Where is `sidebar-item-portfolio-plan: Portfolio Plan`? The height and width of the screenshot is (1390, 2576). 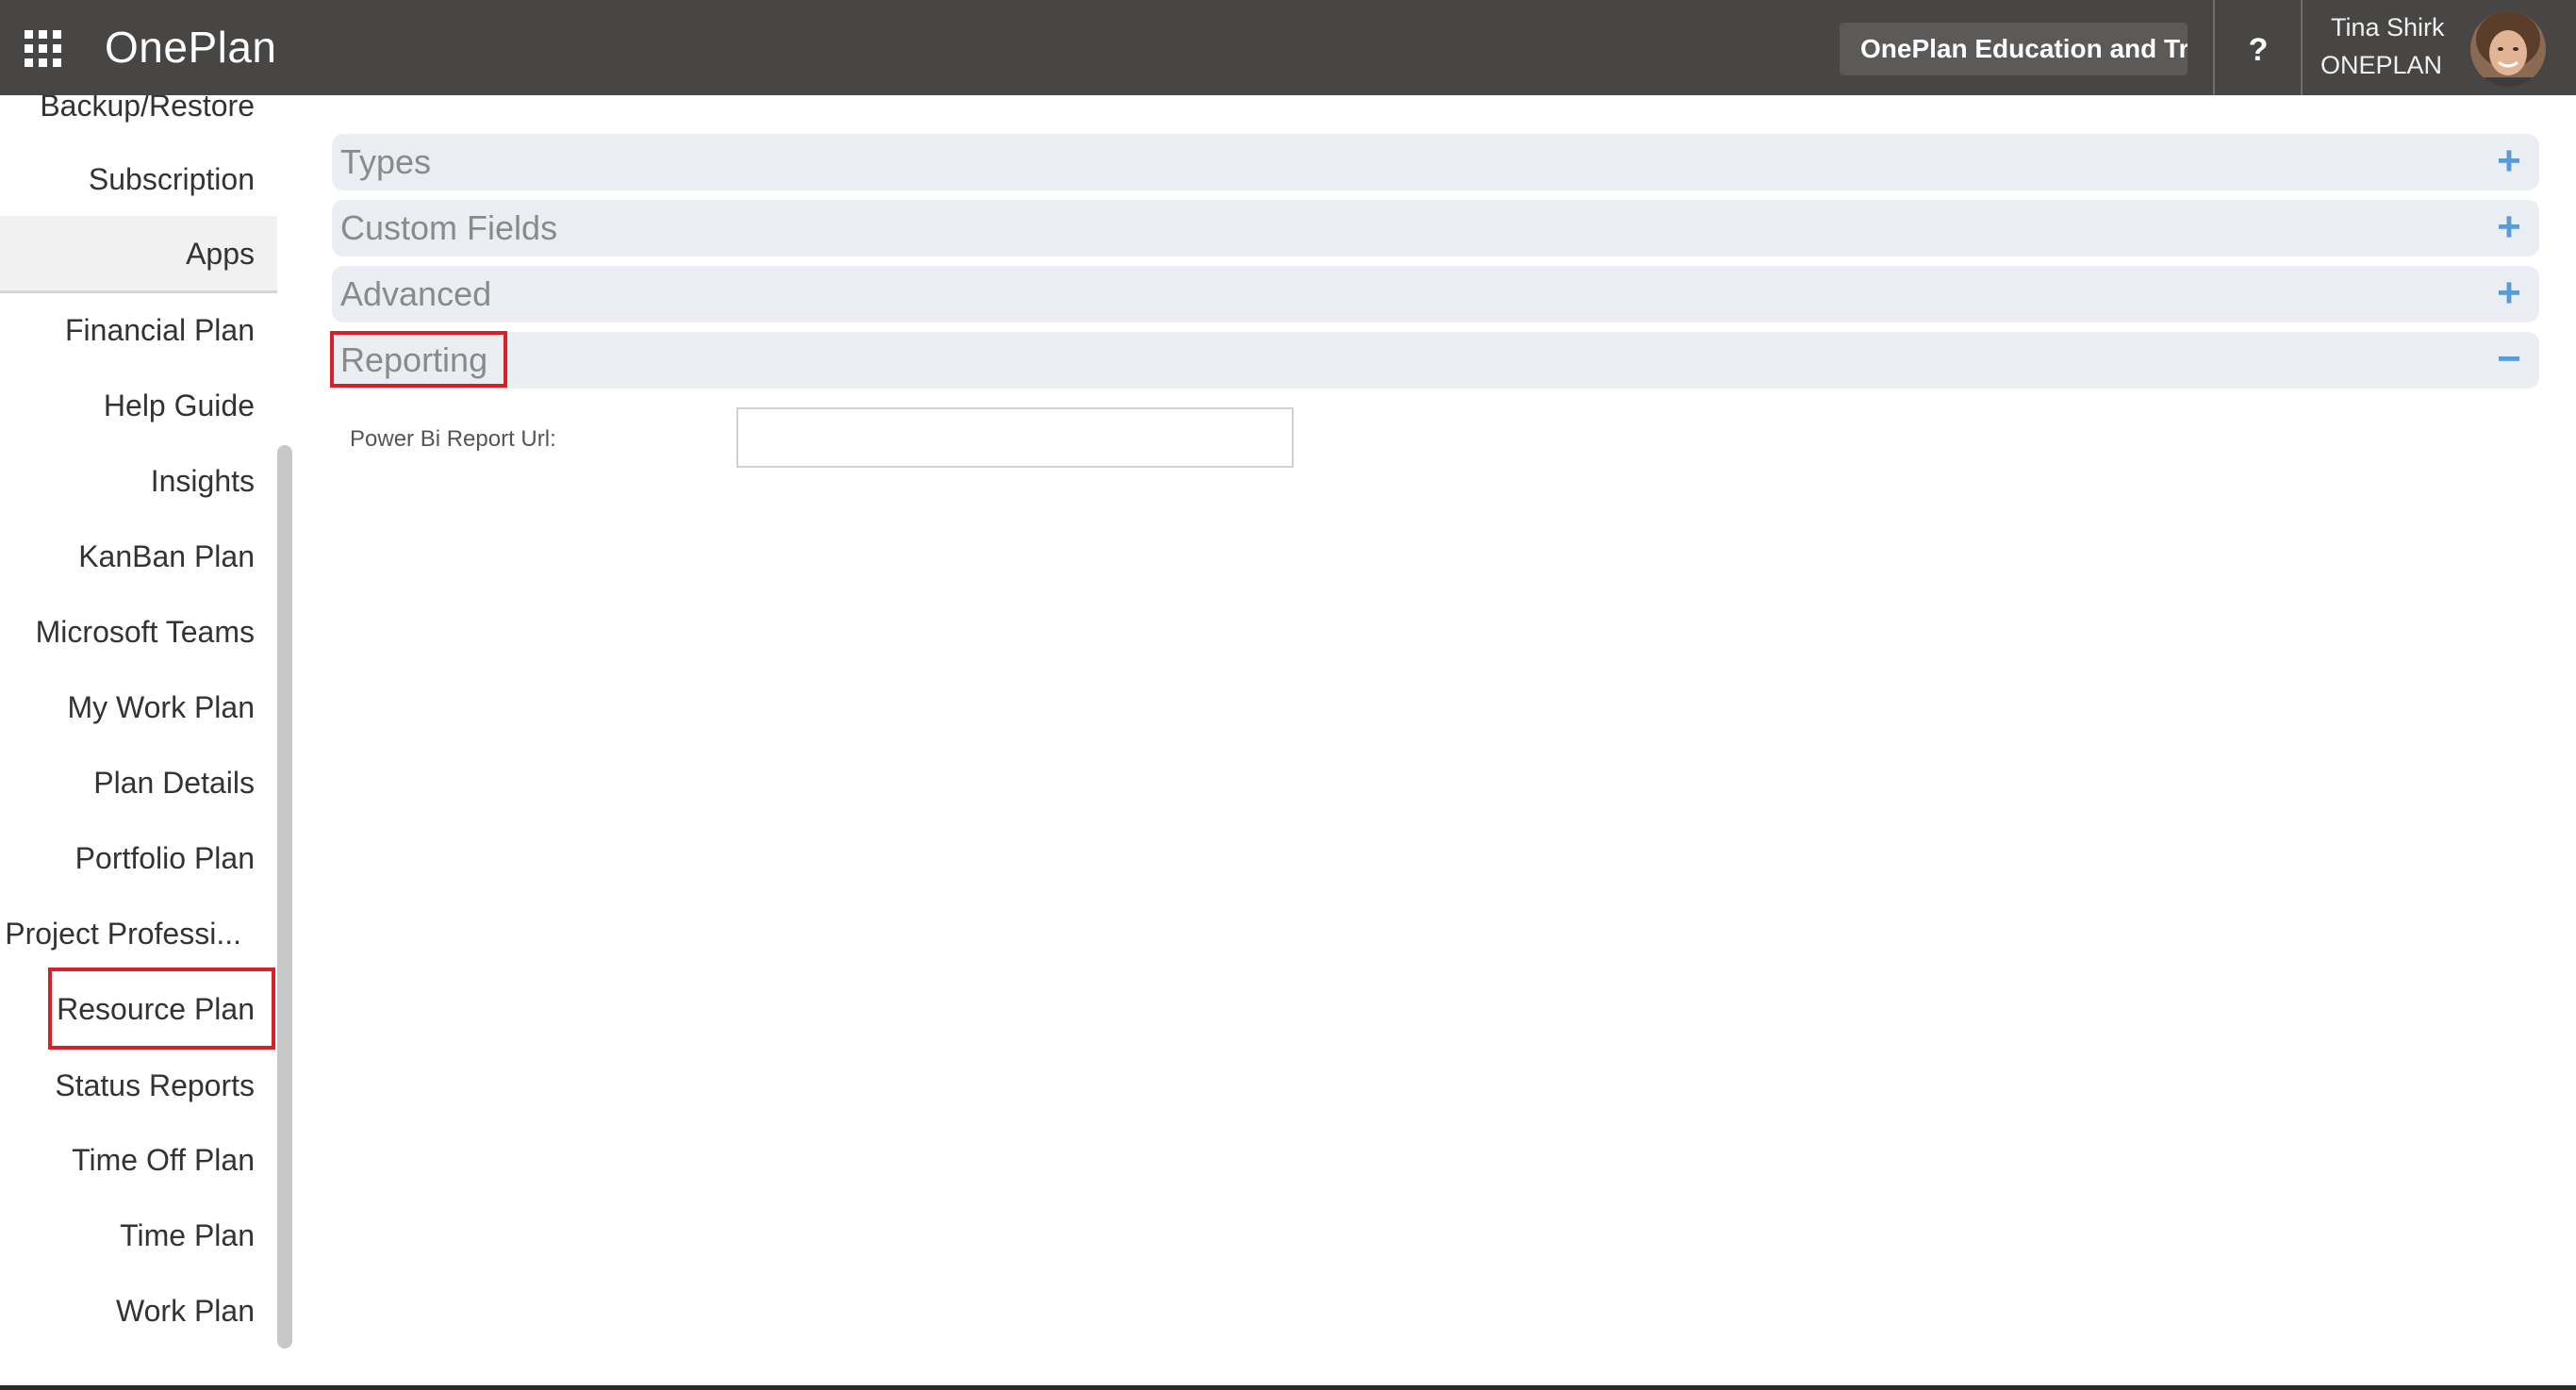 sidebar-item-portfolio-plan: Portfolio Plan is located at coordinates (165, 858).